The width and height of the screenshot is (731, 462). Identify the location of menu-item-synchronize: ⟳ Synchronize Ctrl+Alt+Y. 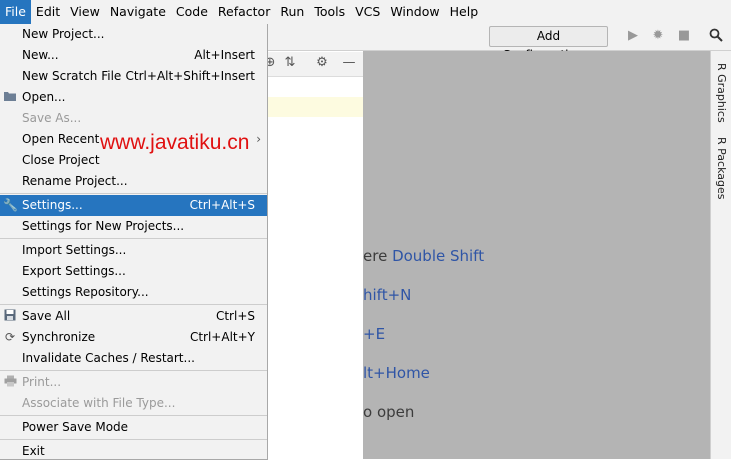
(133, 337).